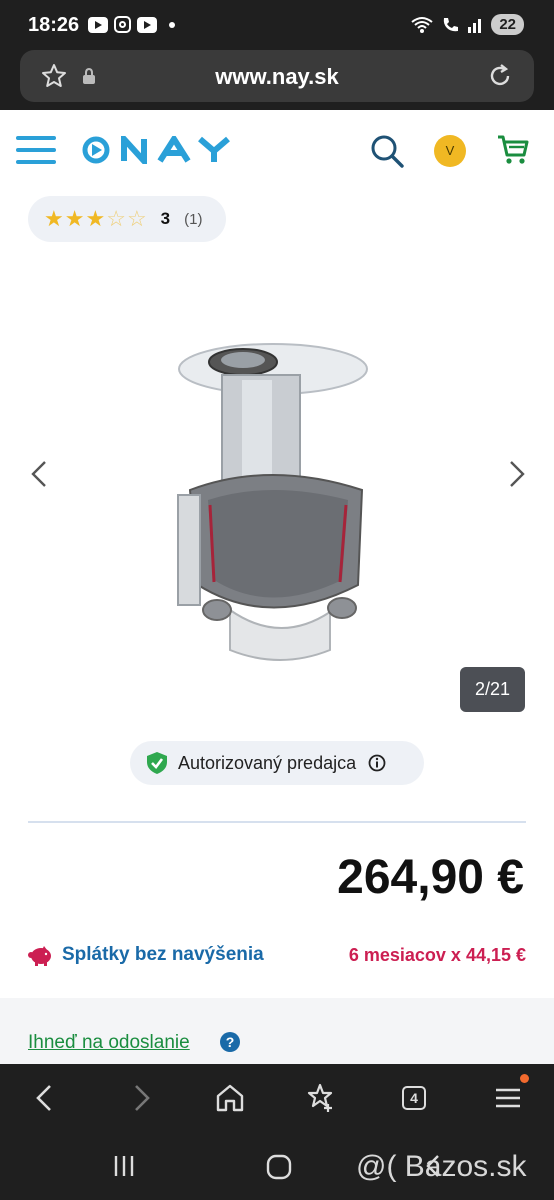 The width and height of the screenshot is (554, 1200). I want to click on section-divider, so click(277, 822).